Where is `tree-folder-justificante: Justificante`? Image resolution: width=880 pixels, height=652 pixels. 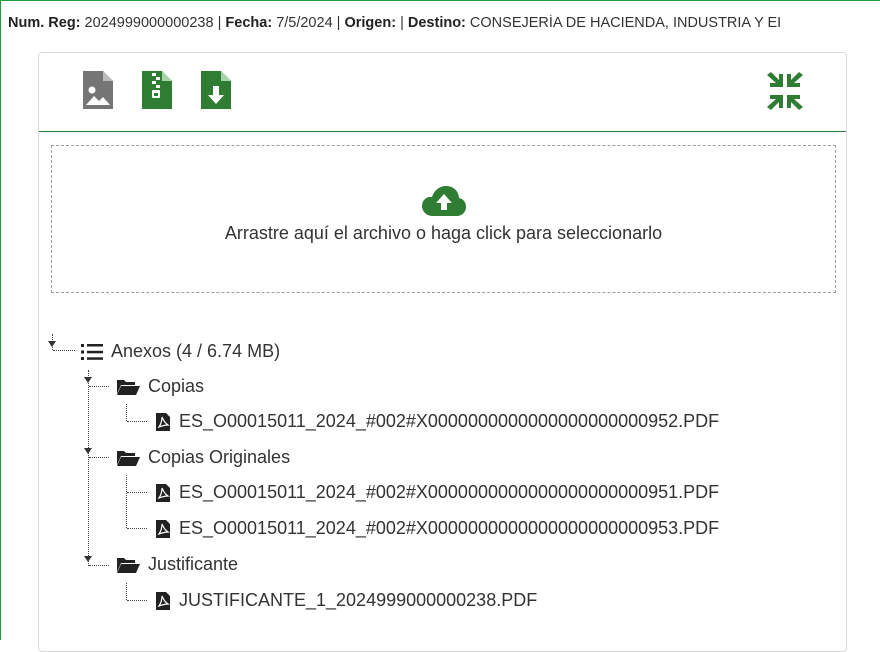
tree-folder-justificante: Justificante is located at coordinates (177, 564).